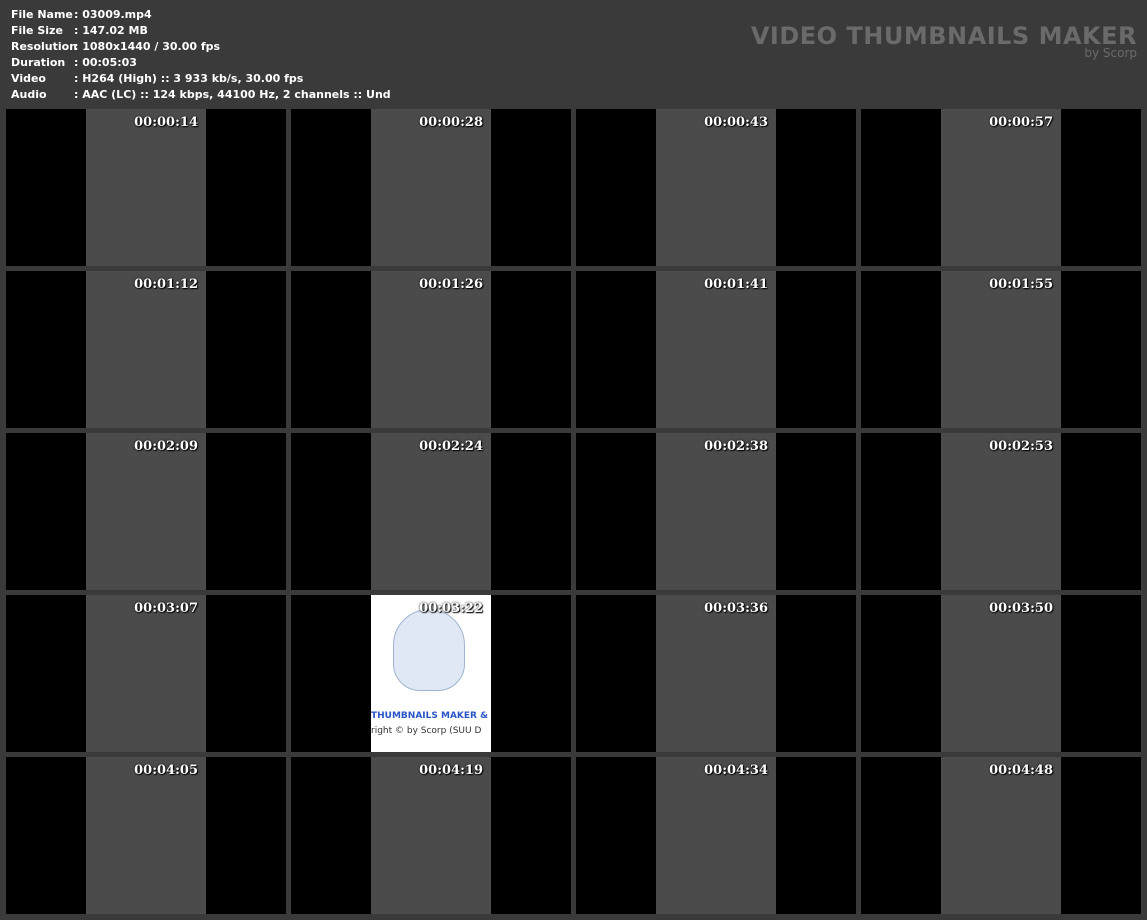  Describe the element at coordinates (166, 284) in the screenshot. I see `timestamp: 00:01:12` at that location.